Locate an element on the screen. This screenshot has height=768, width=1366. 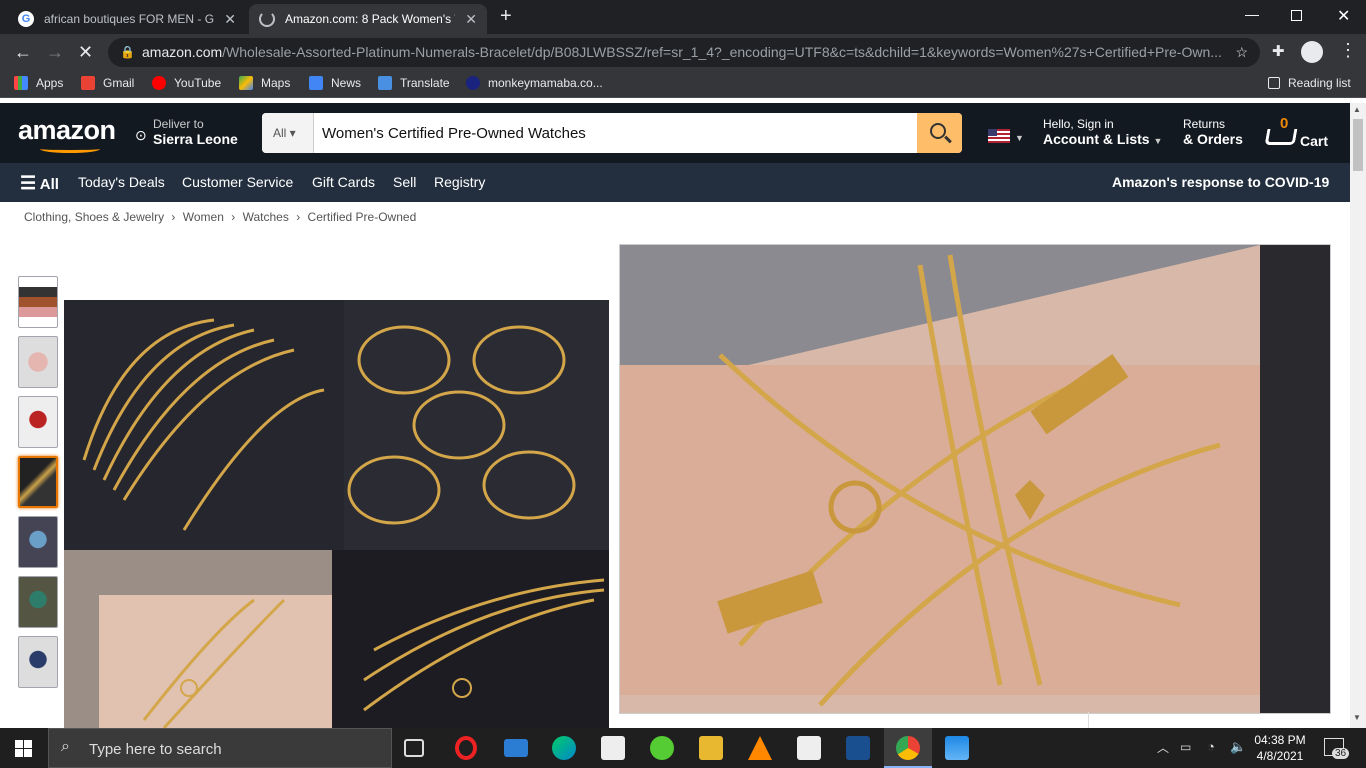
notification-count-badge: 36 is located at coordinates (1341, 753).